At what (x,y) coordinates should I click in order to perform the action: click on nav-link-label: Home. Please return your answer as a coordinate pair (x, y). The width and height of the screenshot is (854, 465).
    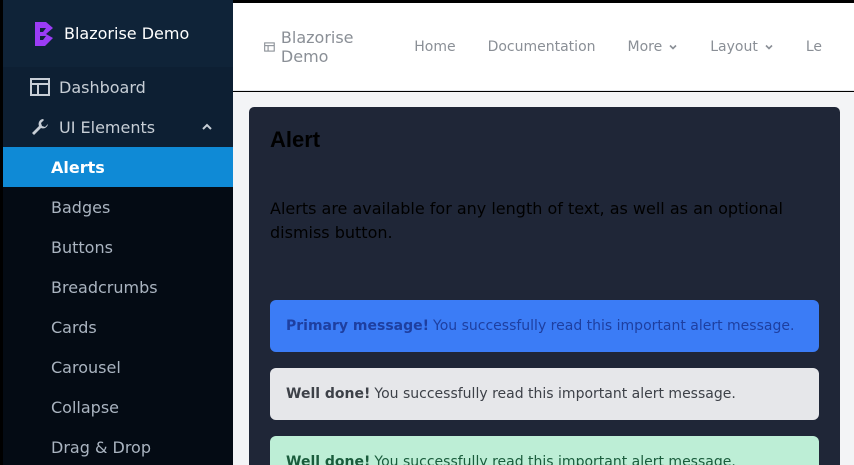
    Looking at the image, I should click on (435, 46).